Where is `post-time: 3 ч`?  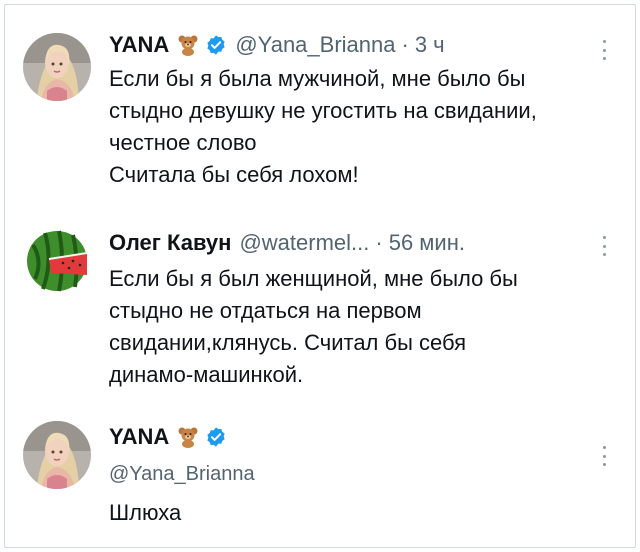 post-time: 3 ч is located at coordinates (430, 45).